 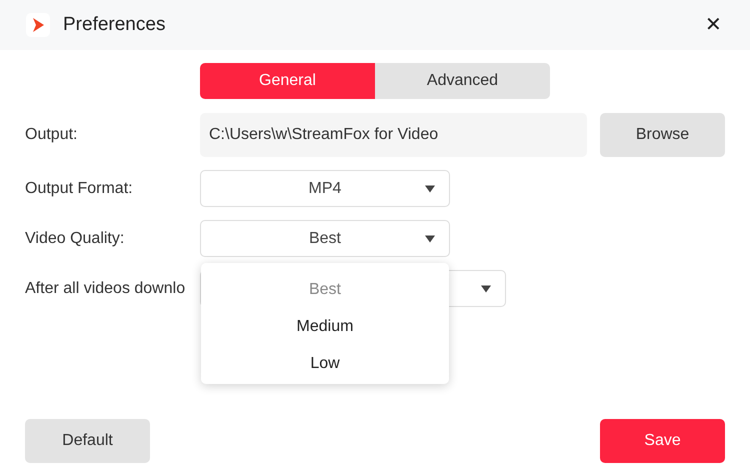 I want to click on default-button: Default, so click(x=87, y=441).